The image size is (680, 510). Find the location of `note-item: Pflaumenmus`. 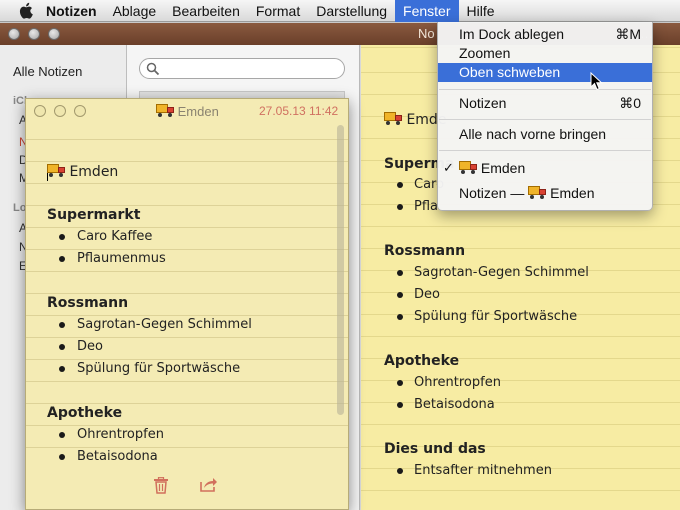

note-item: Pflaumenmus is located at coordinates (121, 258).